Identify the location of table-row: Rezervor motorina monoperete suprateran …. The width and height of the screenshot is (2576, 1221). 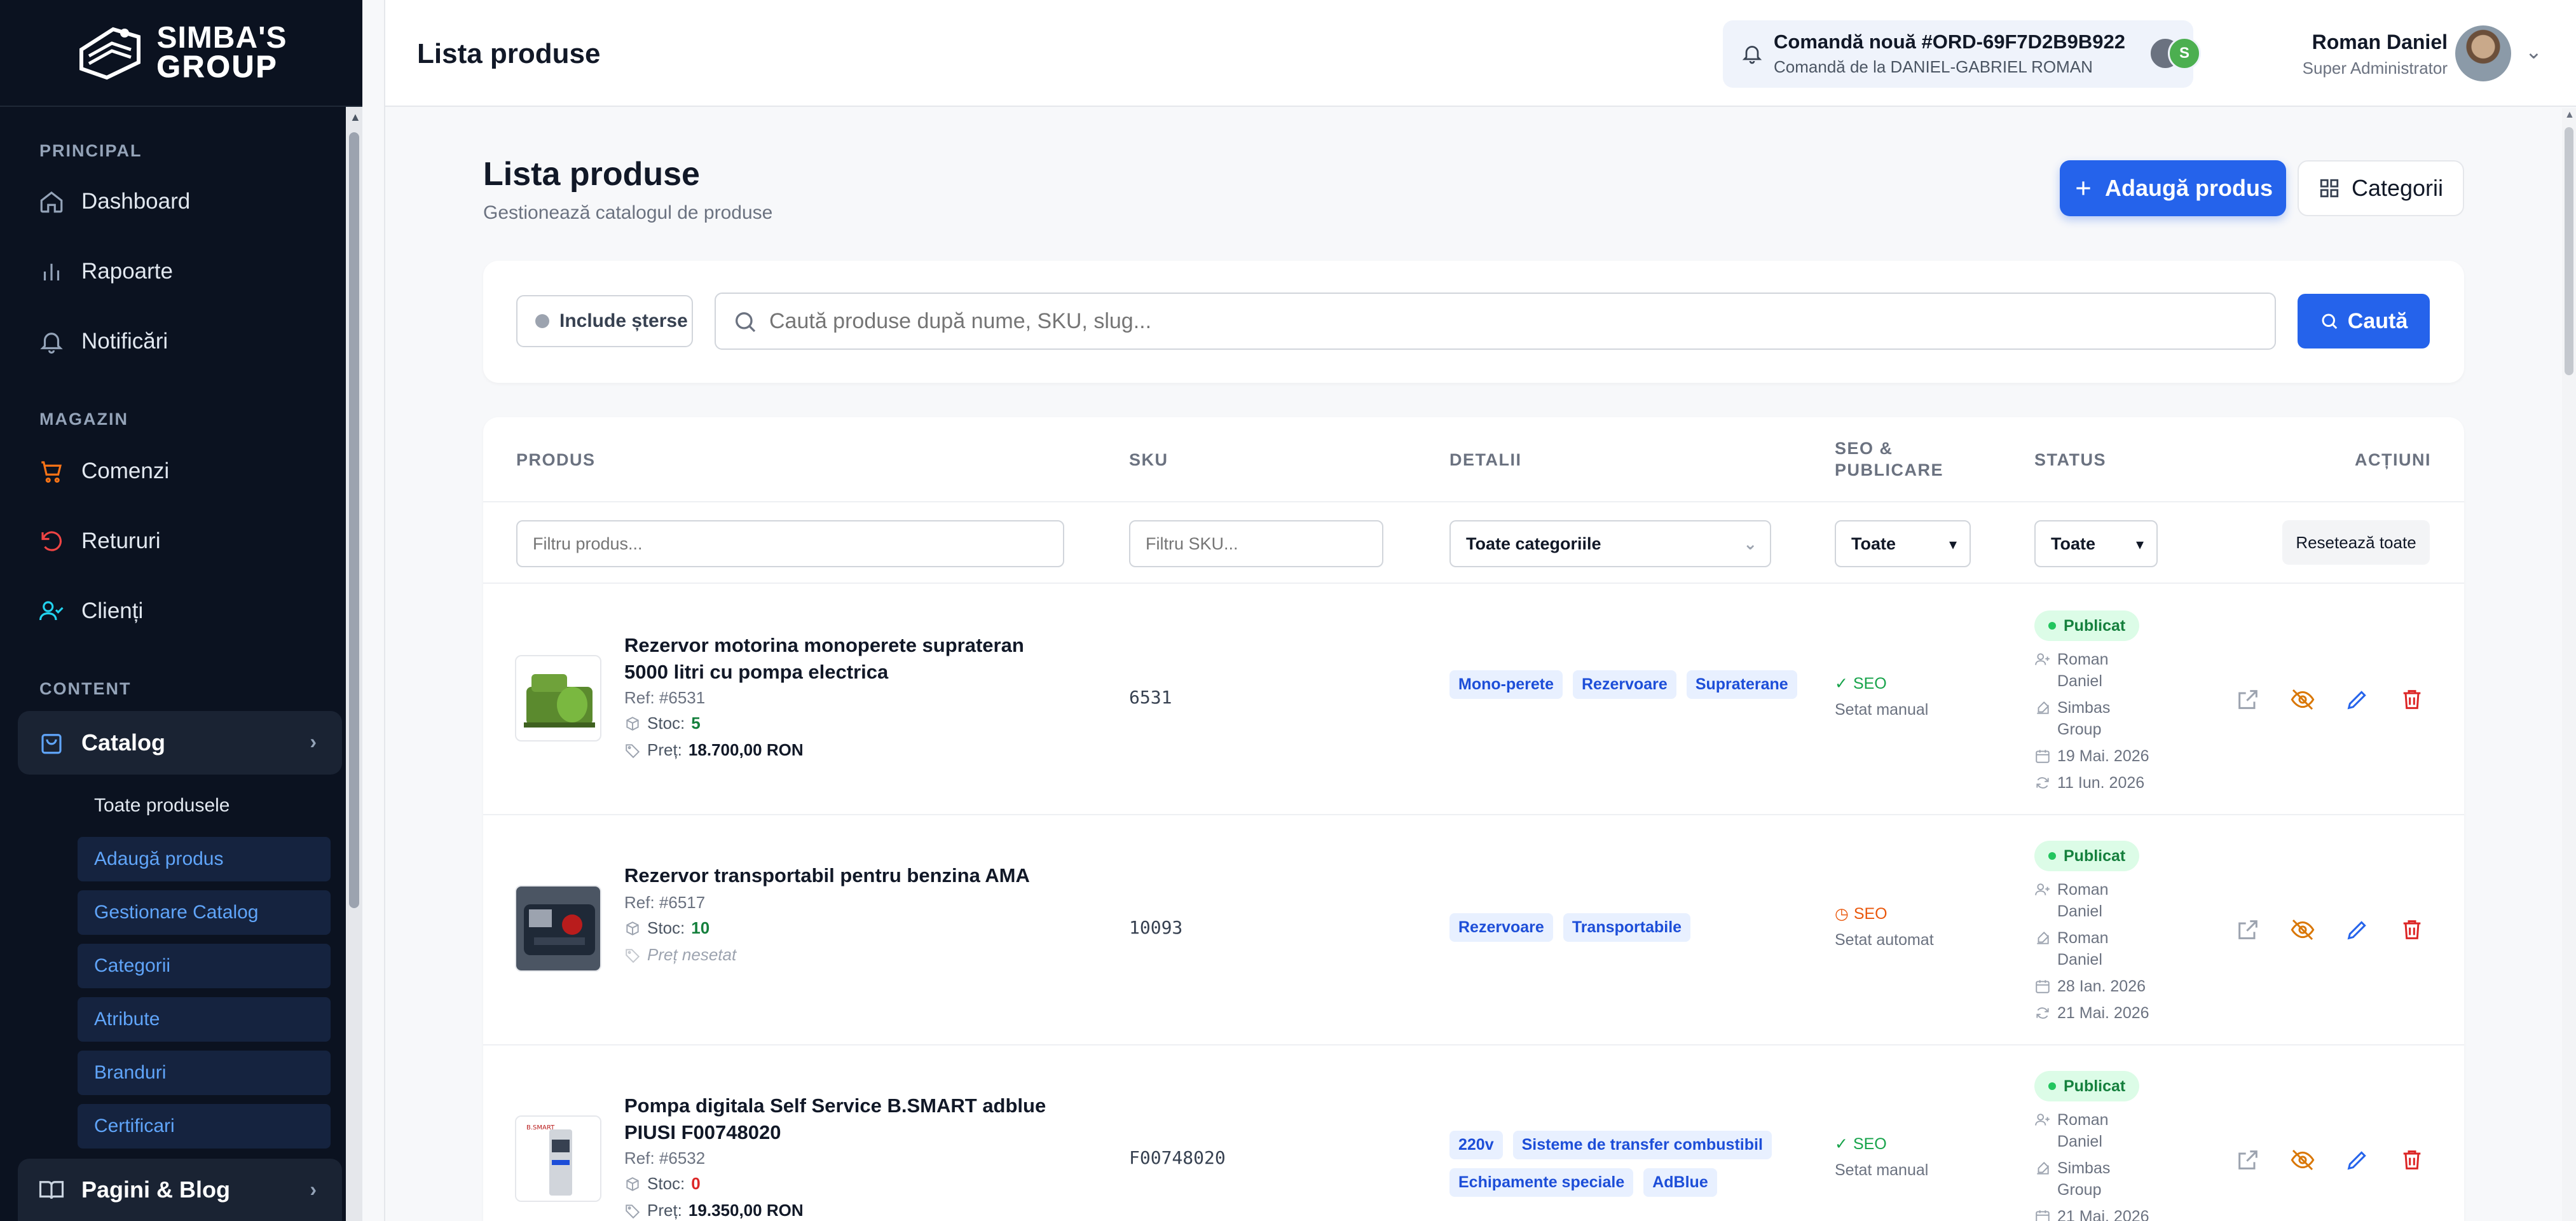
(1474, 699).